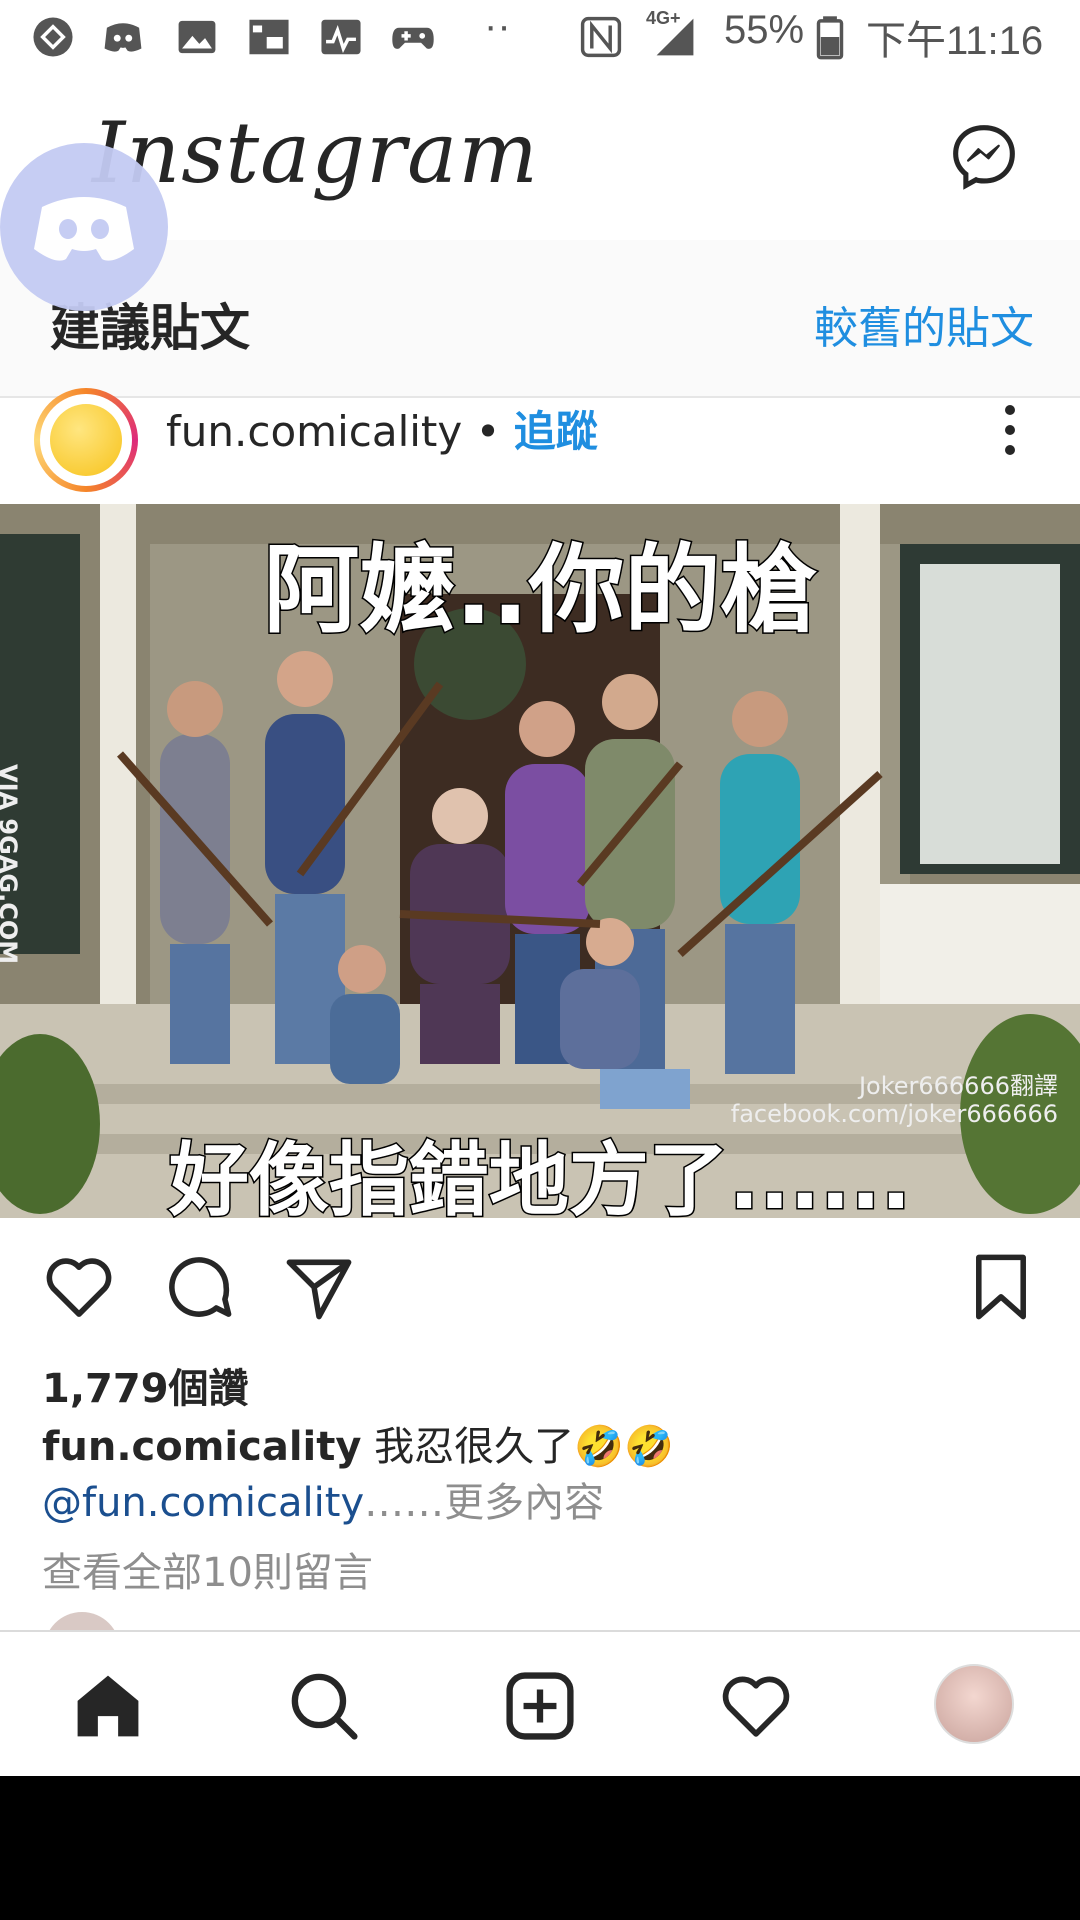  I want to click on caption-mention-line: @fun.comicality……更多內容, so click(323, 1499).